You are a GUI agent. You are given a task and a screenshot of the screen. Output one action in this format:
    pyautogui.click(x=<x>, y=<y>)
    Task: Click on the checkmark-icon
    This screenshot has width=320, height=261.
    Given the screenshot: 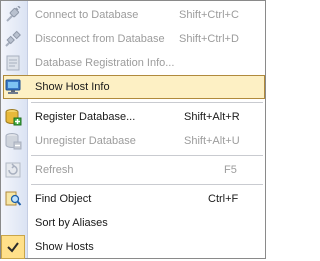 What is the action you would take?
    pyautogui.click(x=13, y=247)
    